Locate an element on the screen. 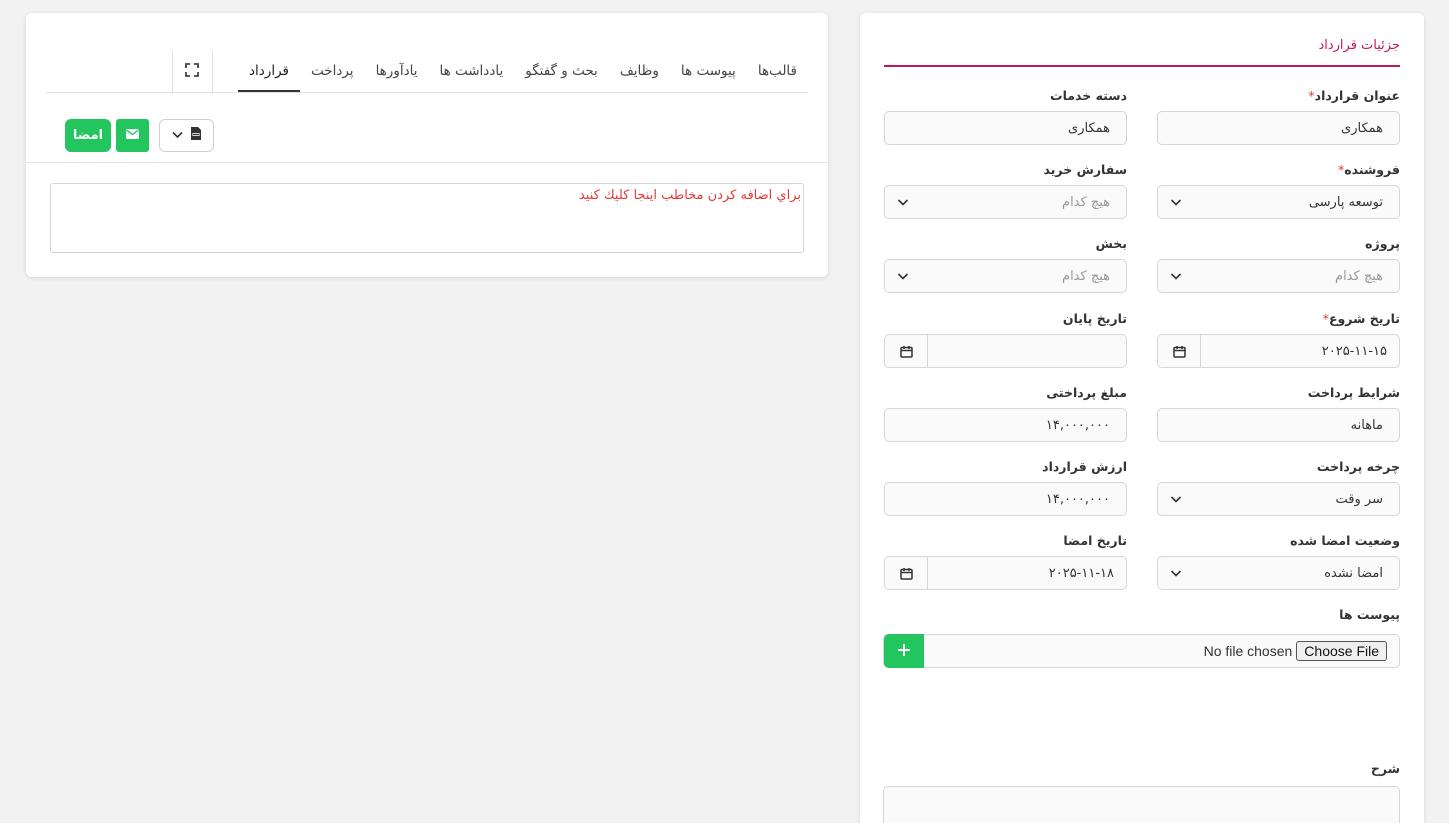  description-field: شرح is located at coordinates (1278, 769).